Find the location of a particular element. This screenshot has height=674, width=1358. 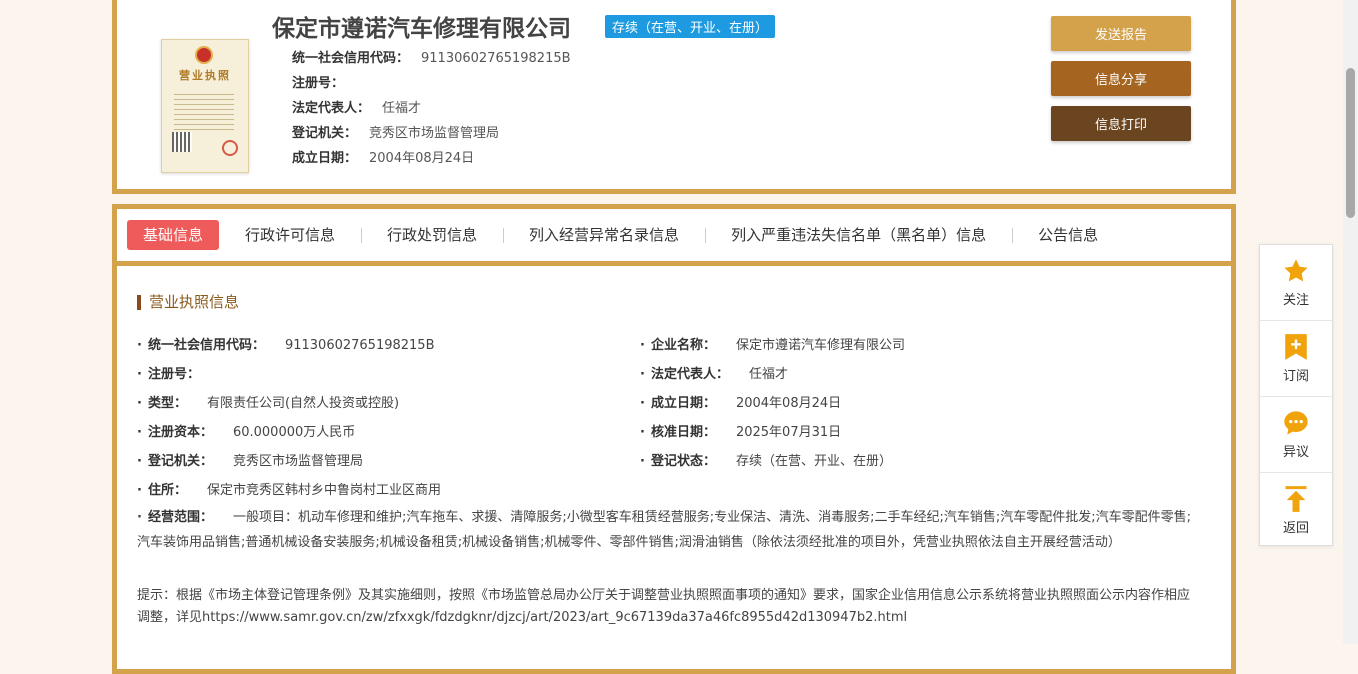

objection-button: 异议 is located at coordinates (1296, 435).